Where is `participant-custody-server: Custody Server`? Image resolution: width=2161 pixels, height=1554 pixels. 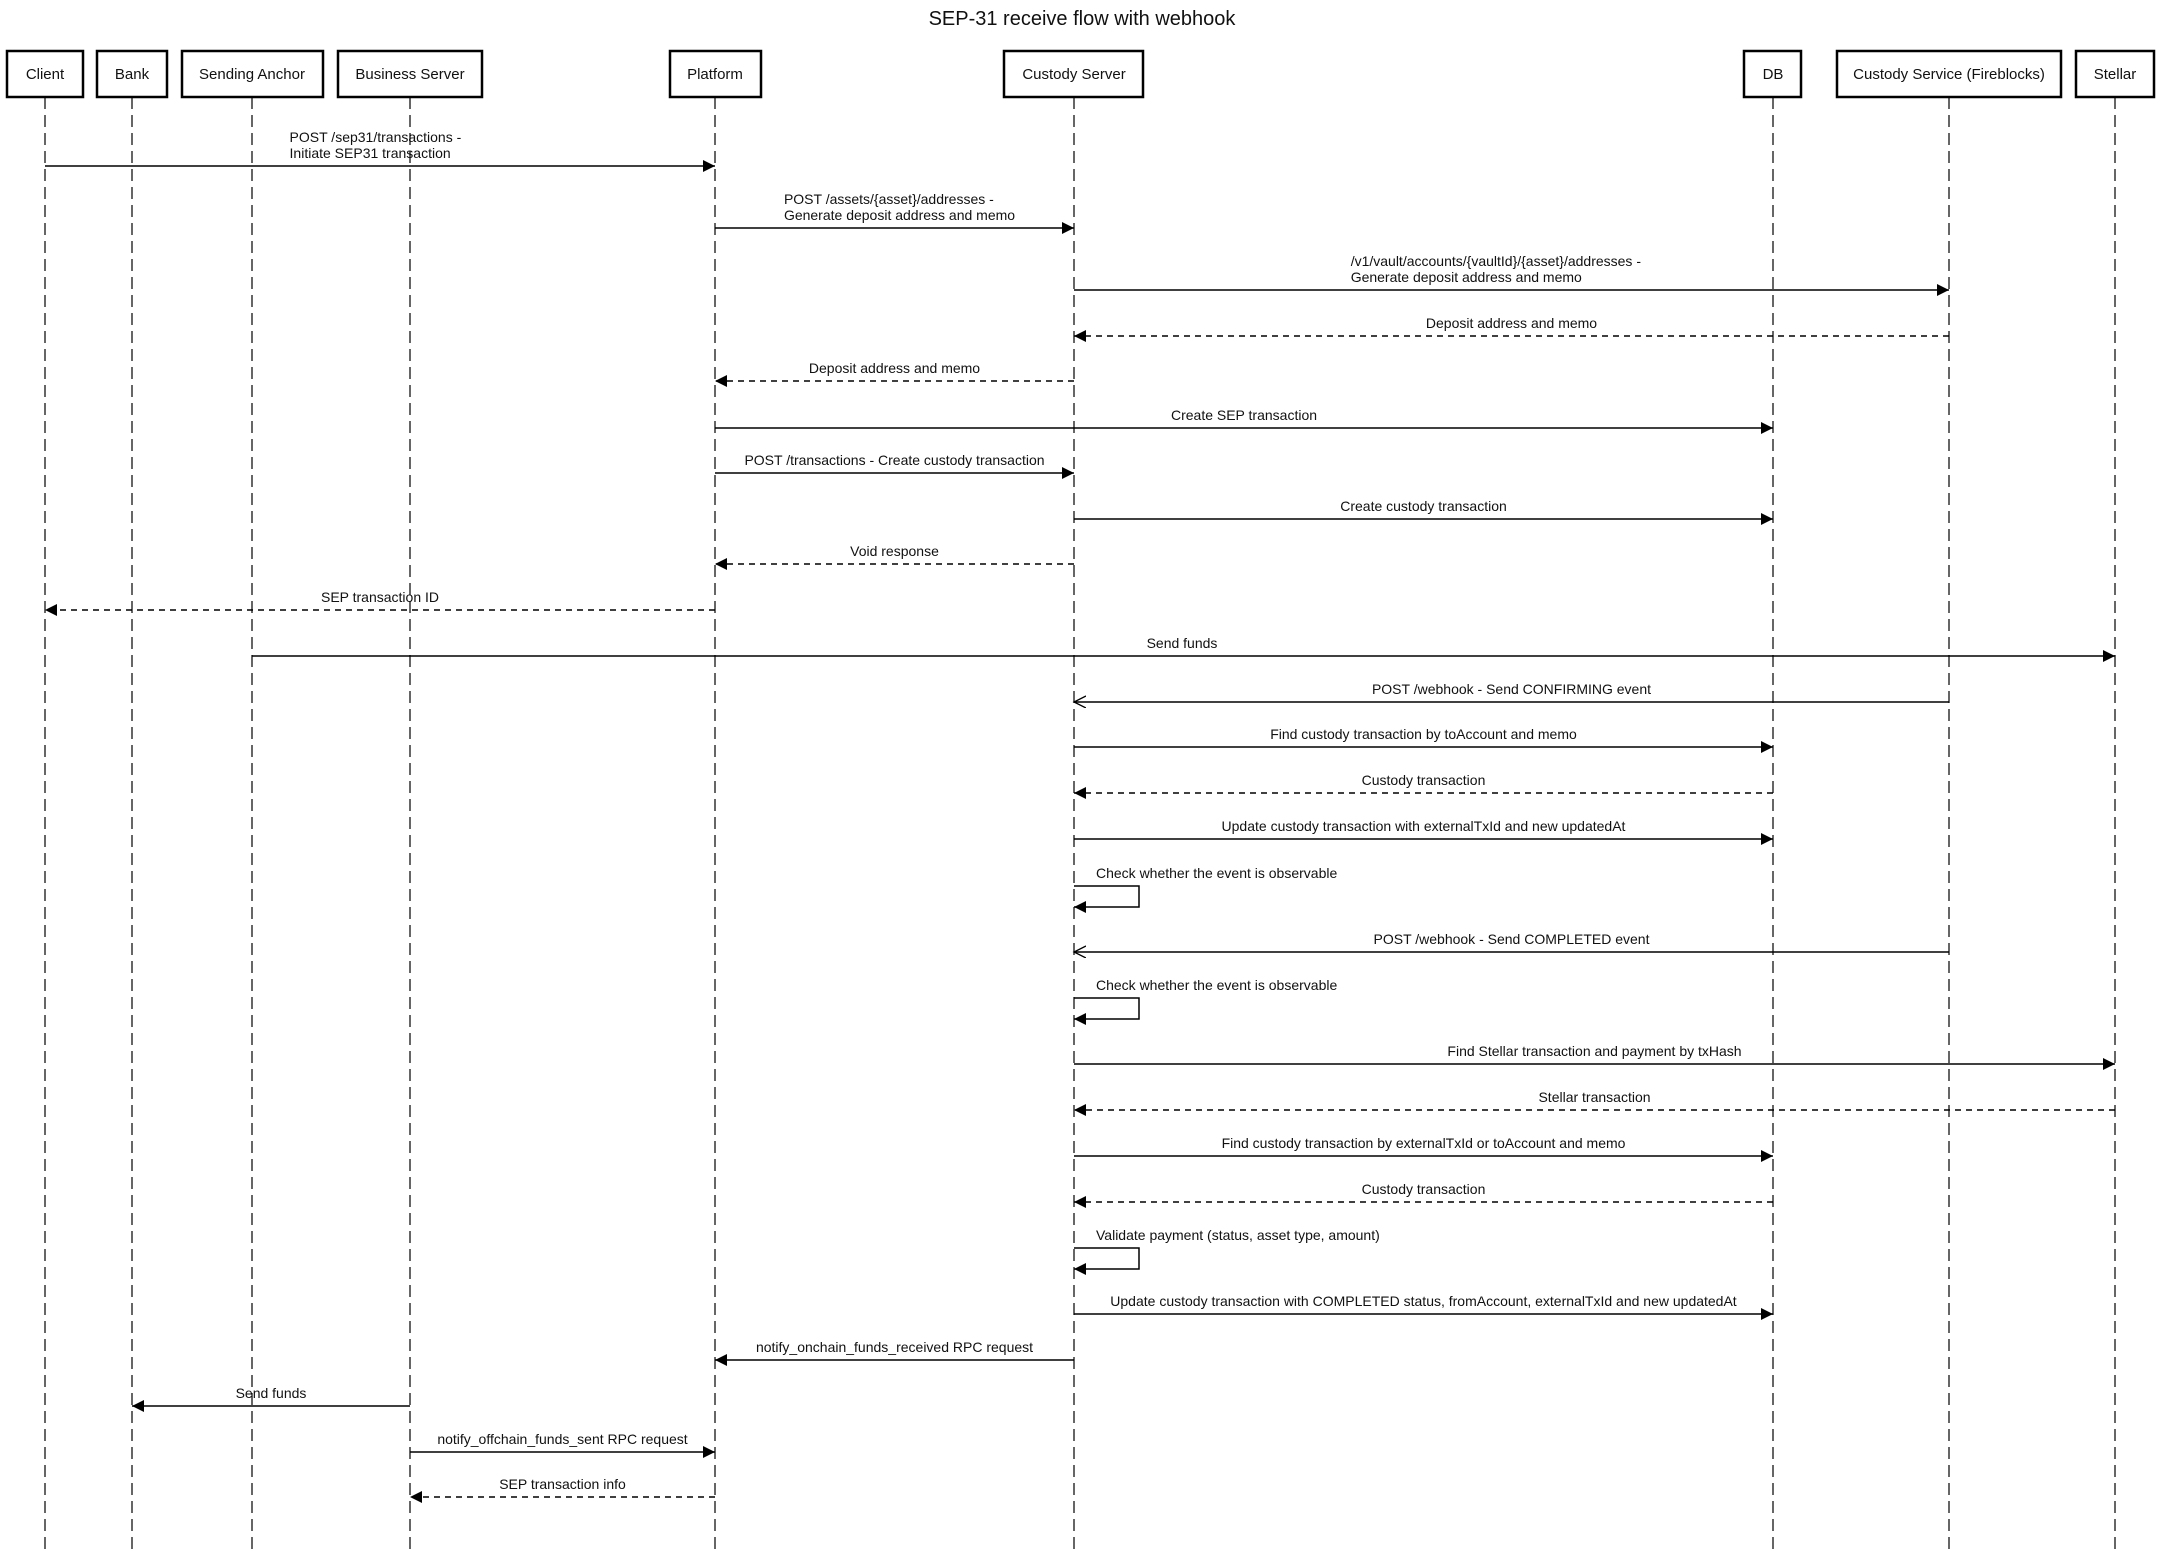 participant-custody-server: Custody Server is located at coordinates (1073, 74).